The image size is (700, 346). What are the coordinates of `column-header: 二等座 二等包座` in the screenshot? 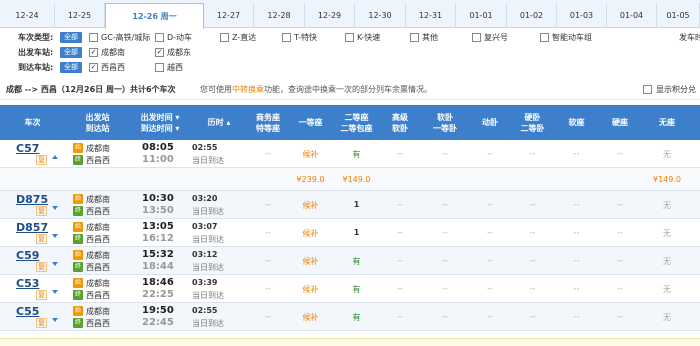 It's located at (356, 122).